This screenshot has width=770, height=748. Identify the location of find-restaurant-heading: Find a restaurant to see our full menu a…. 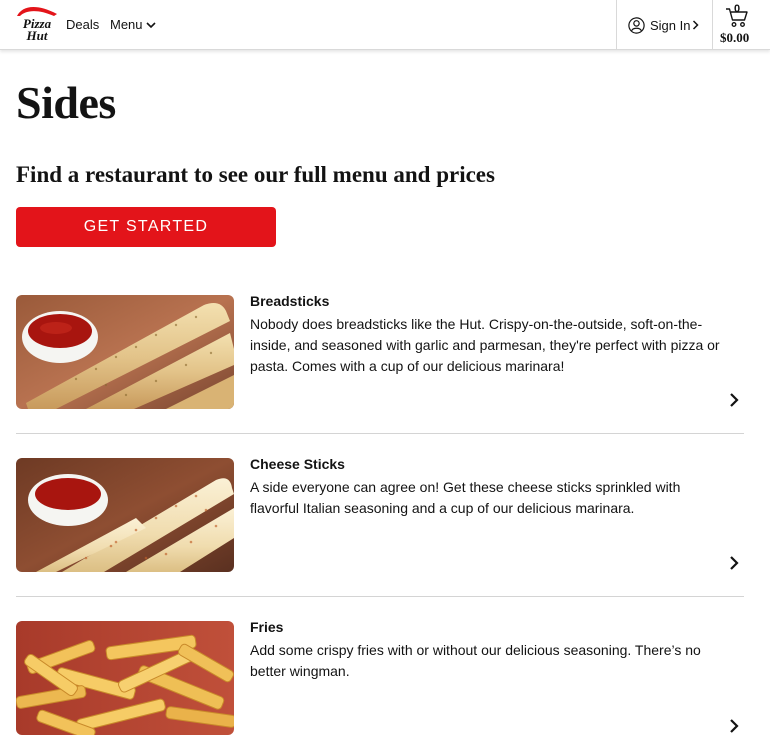
(255, 174).